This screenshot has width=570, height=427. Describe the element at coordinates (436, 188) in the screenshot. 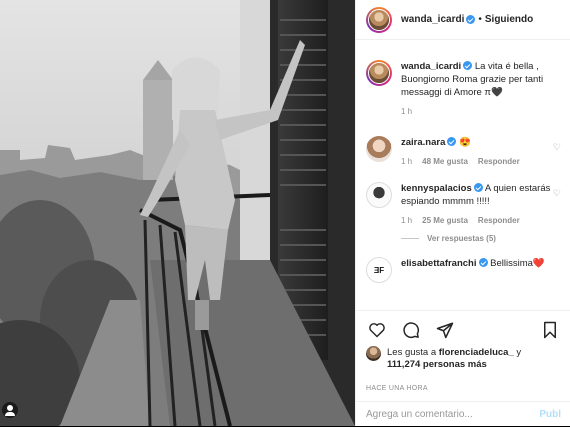

I see `comment-username: kennyspalacios` at that location.